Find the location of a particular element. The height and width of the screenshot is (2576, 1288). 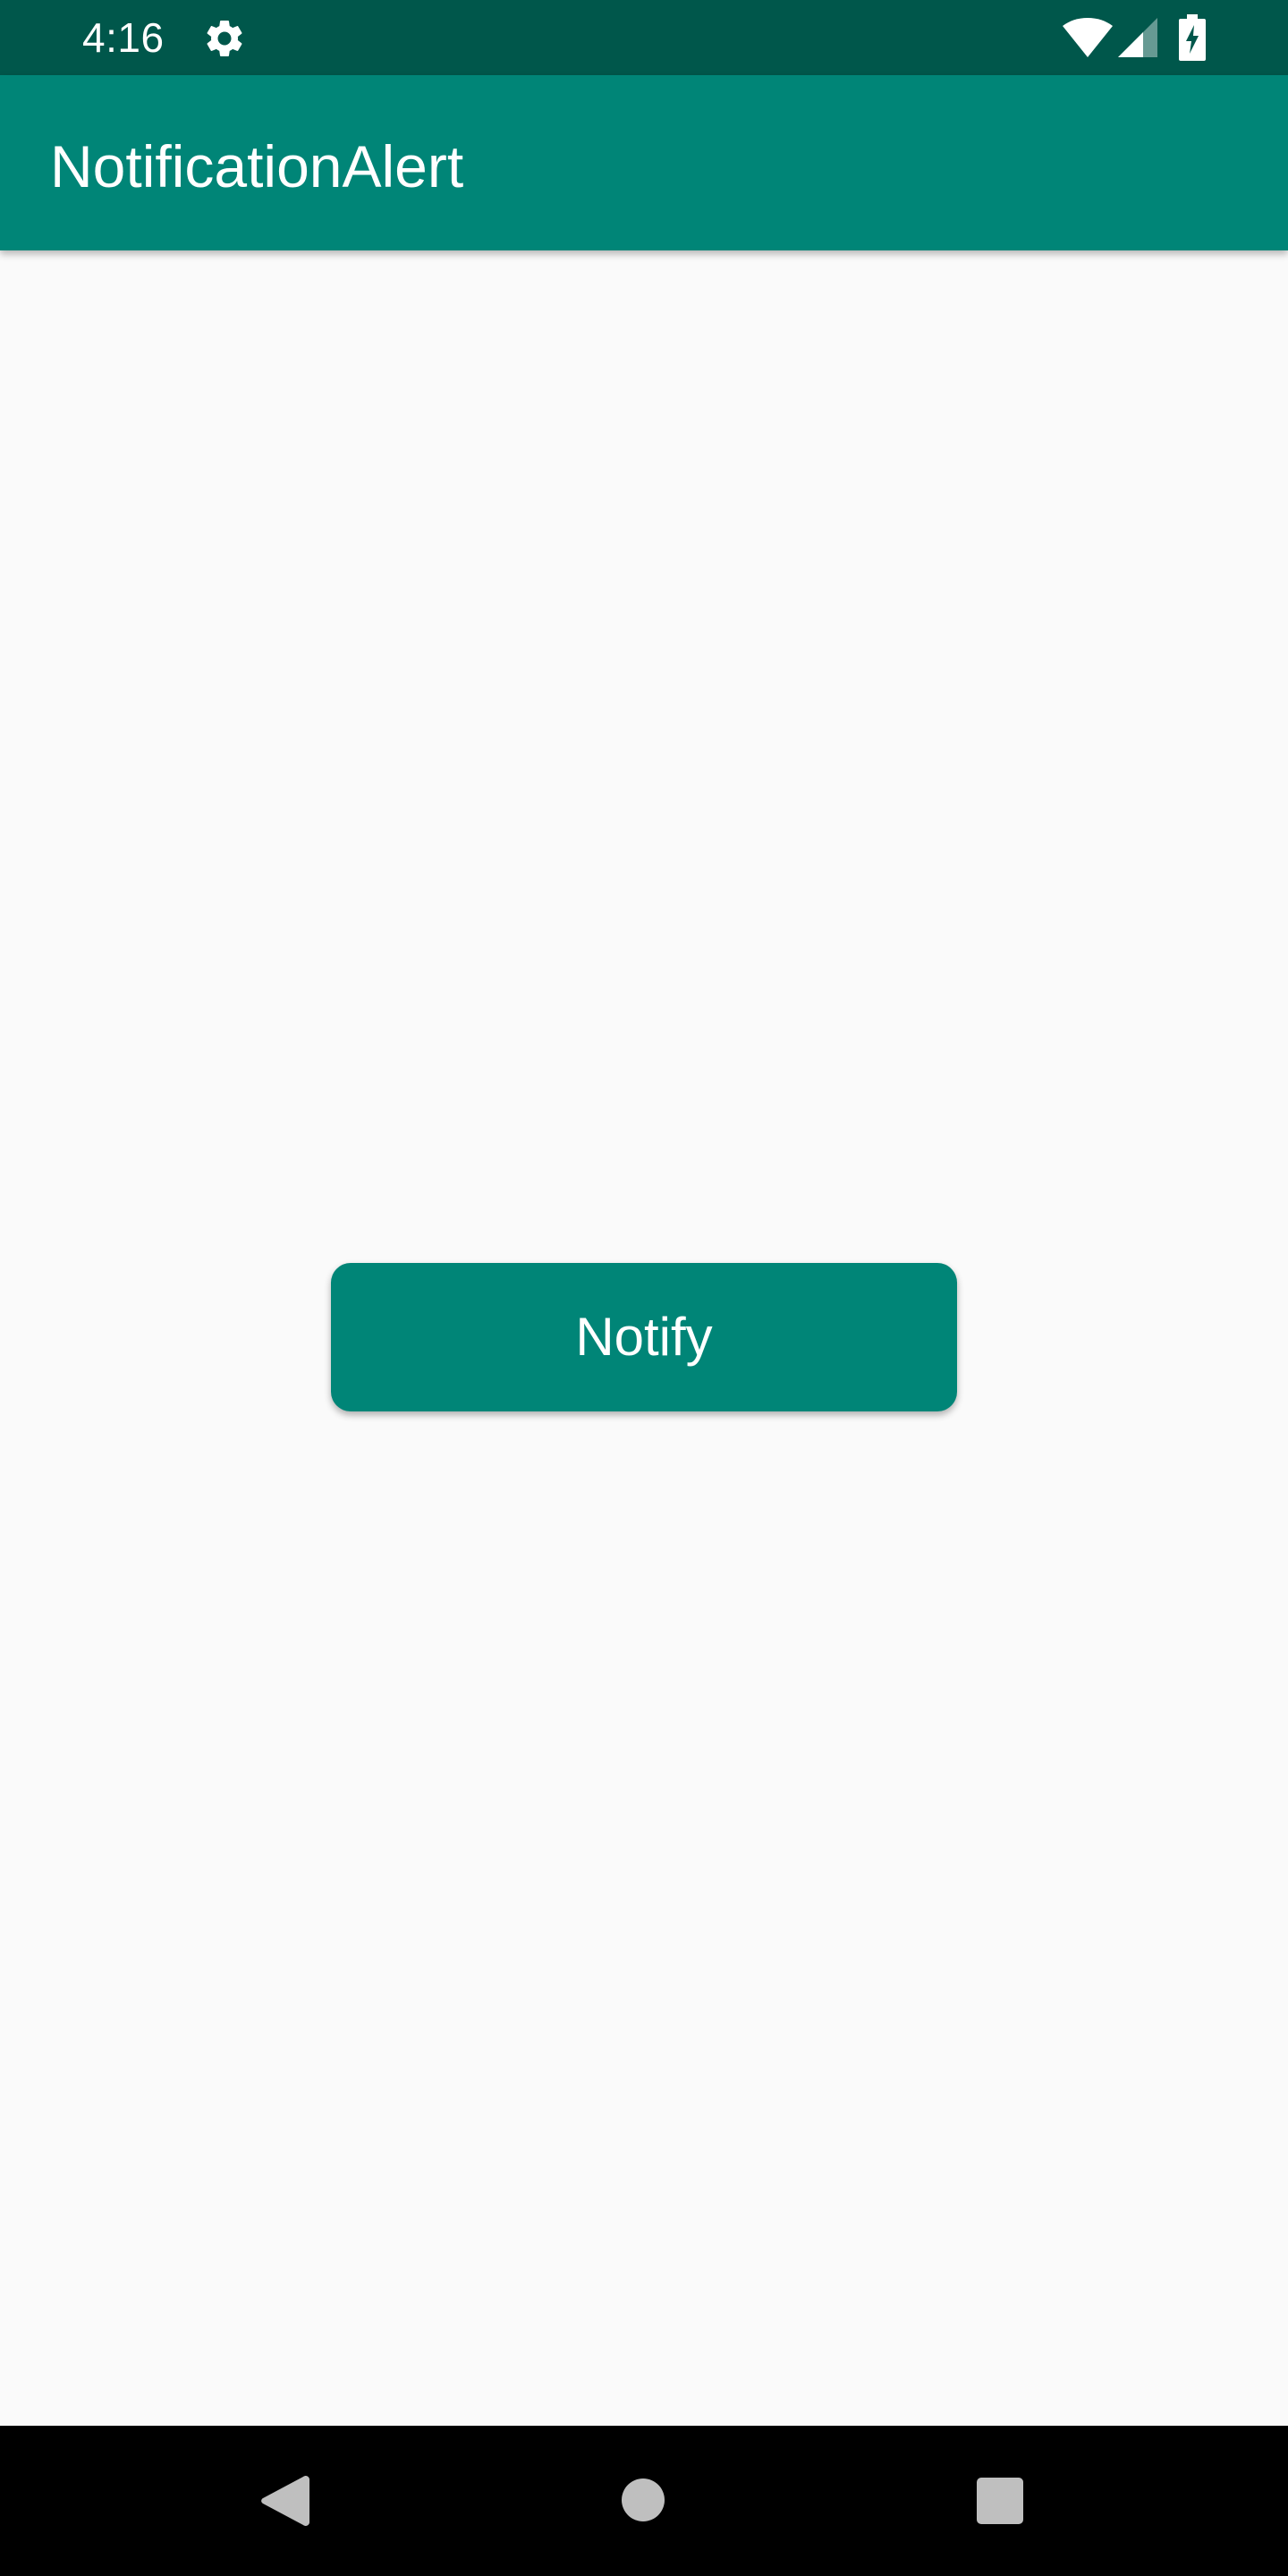

recents-icon is located at coordinates (1000, 2501).